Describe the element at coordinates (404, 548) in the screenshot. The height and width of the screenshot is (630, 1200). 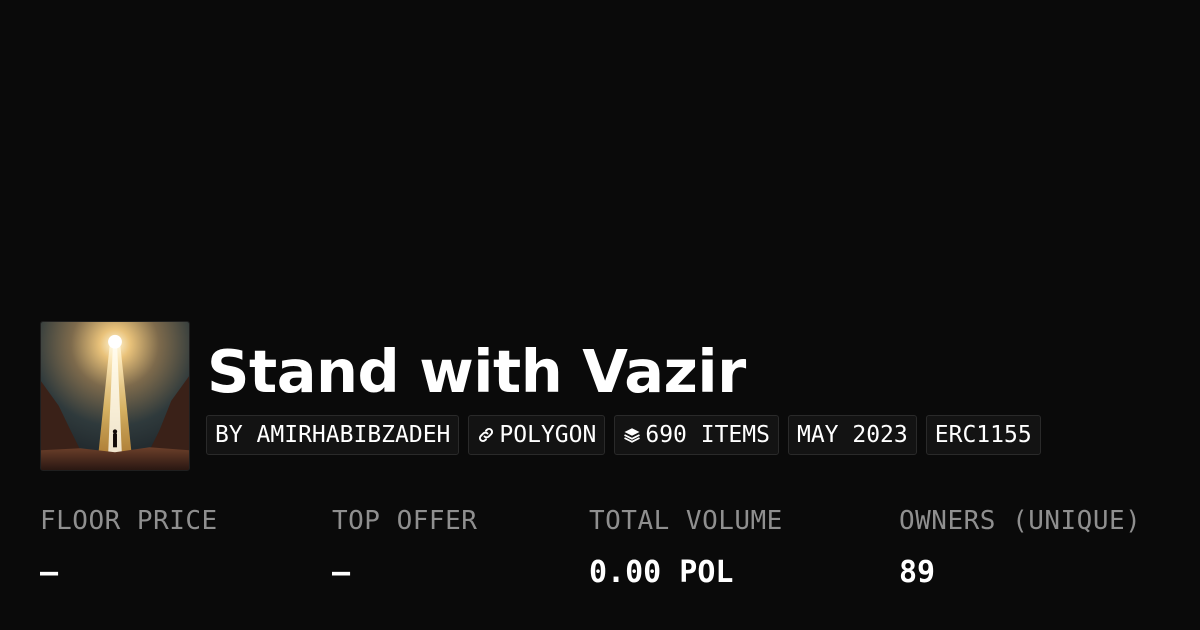
I see `stat-top-offer: TOP OFFER –` at that location.